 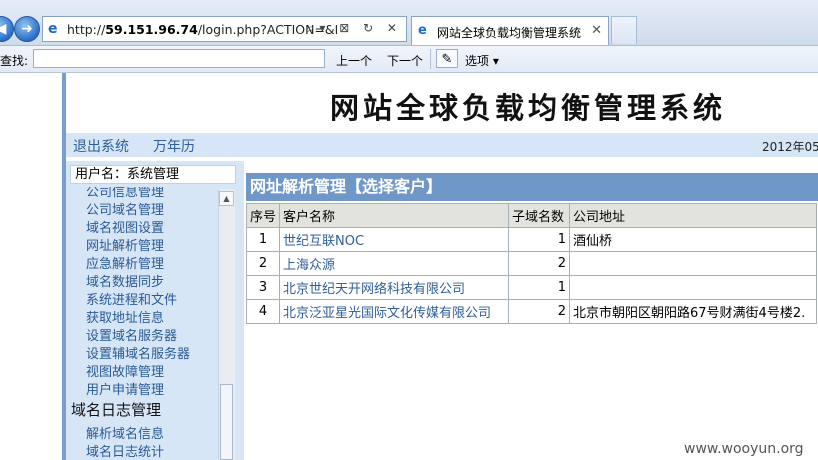 I want to click on sidebar-scrollbar: ▲, so click(x=226, y=324).